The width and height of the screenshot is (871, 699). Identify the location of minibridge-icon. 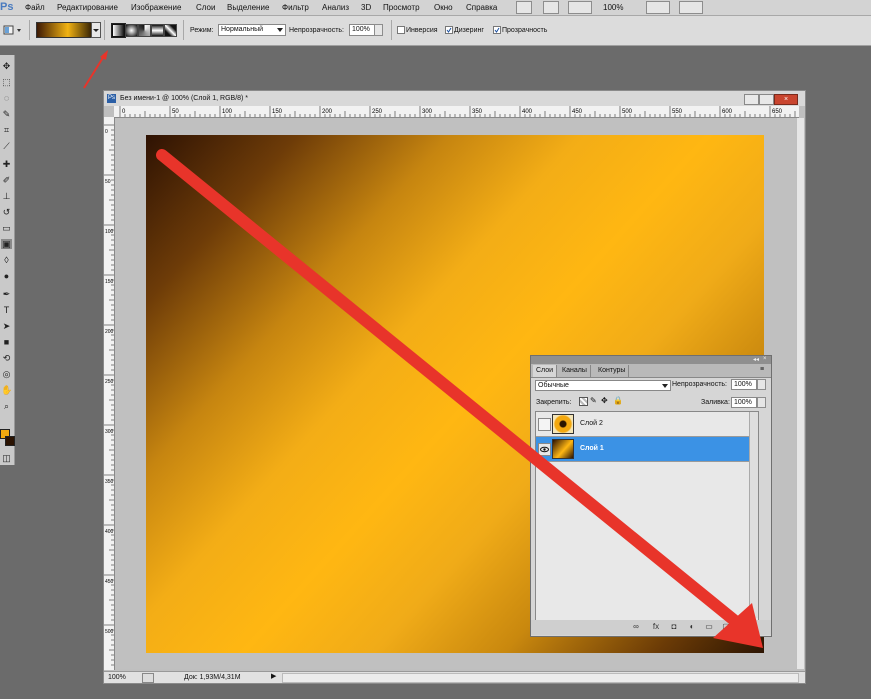
(551, 7).